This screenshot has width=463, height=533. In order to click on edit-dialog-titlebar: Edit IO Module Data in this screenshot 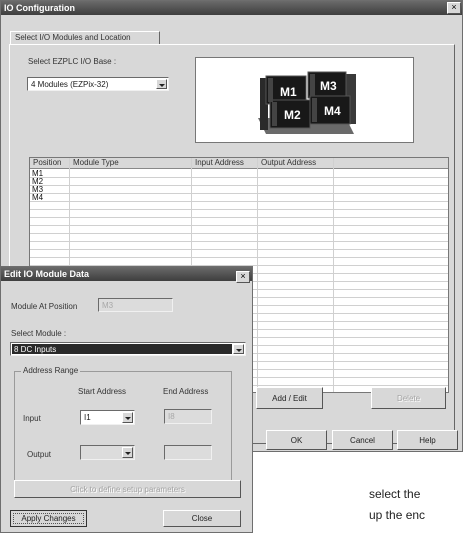, I will do `click(126, 274)`.